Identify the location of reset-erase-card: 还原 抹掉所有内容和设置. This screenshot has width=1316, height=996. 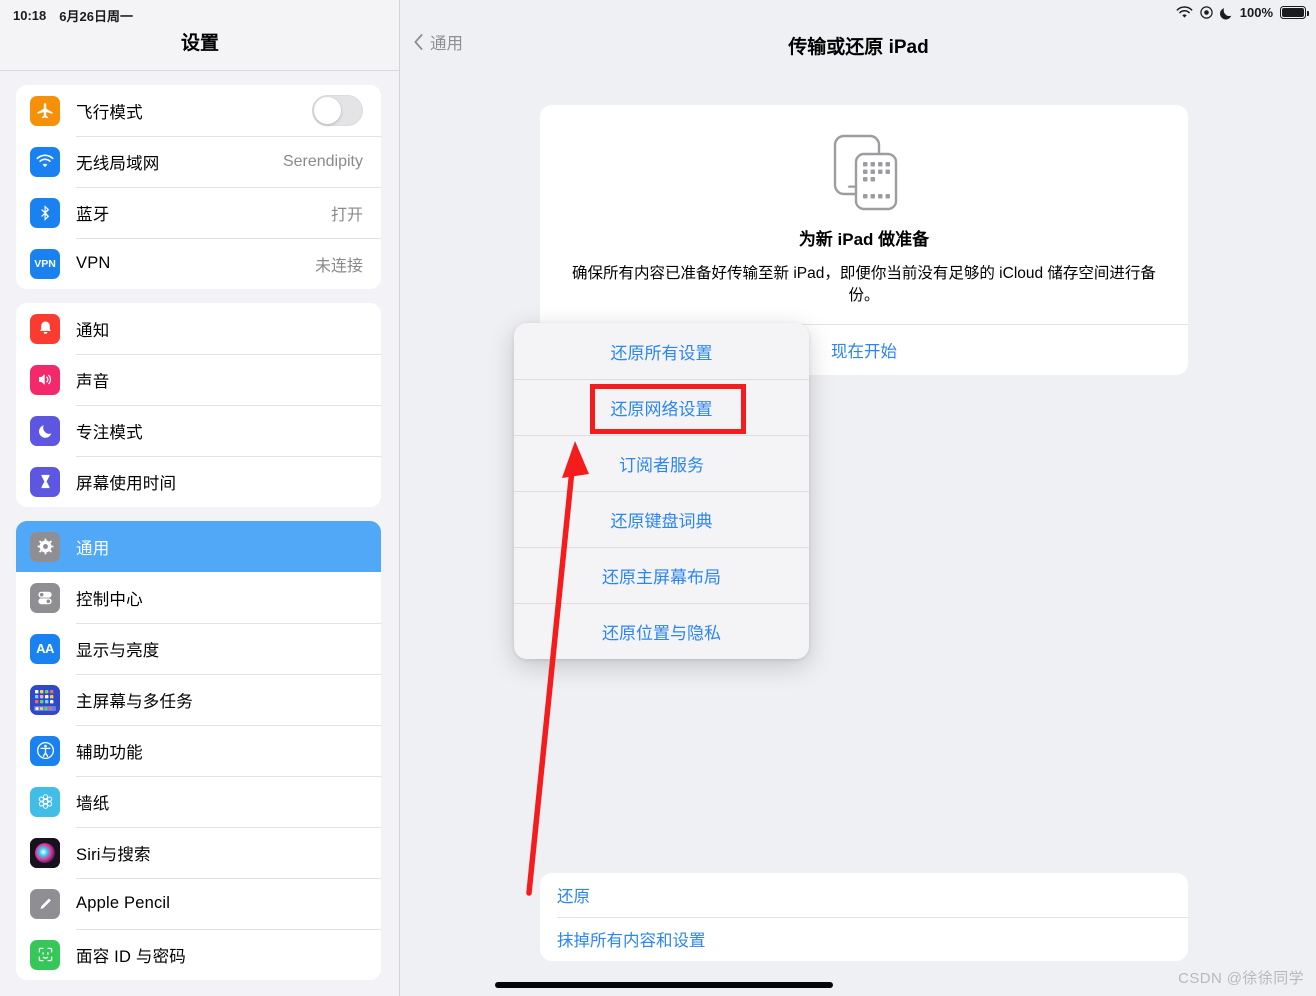
(864, 917).